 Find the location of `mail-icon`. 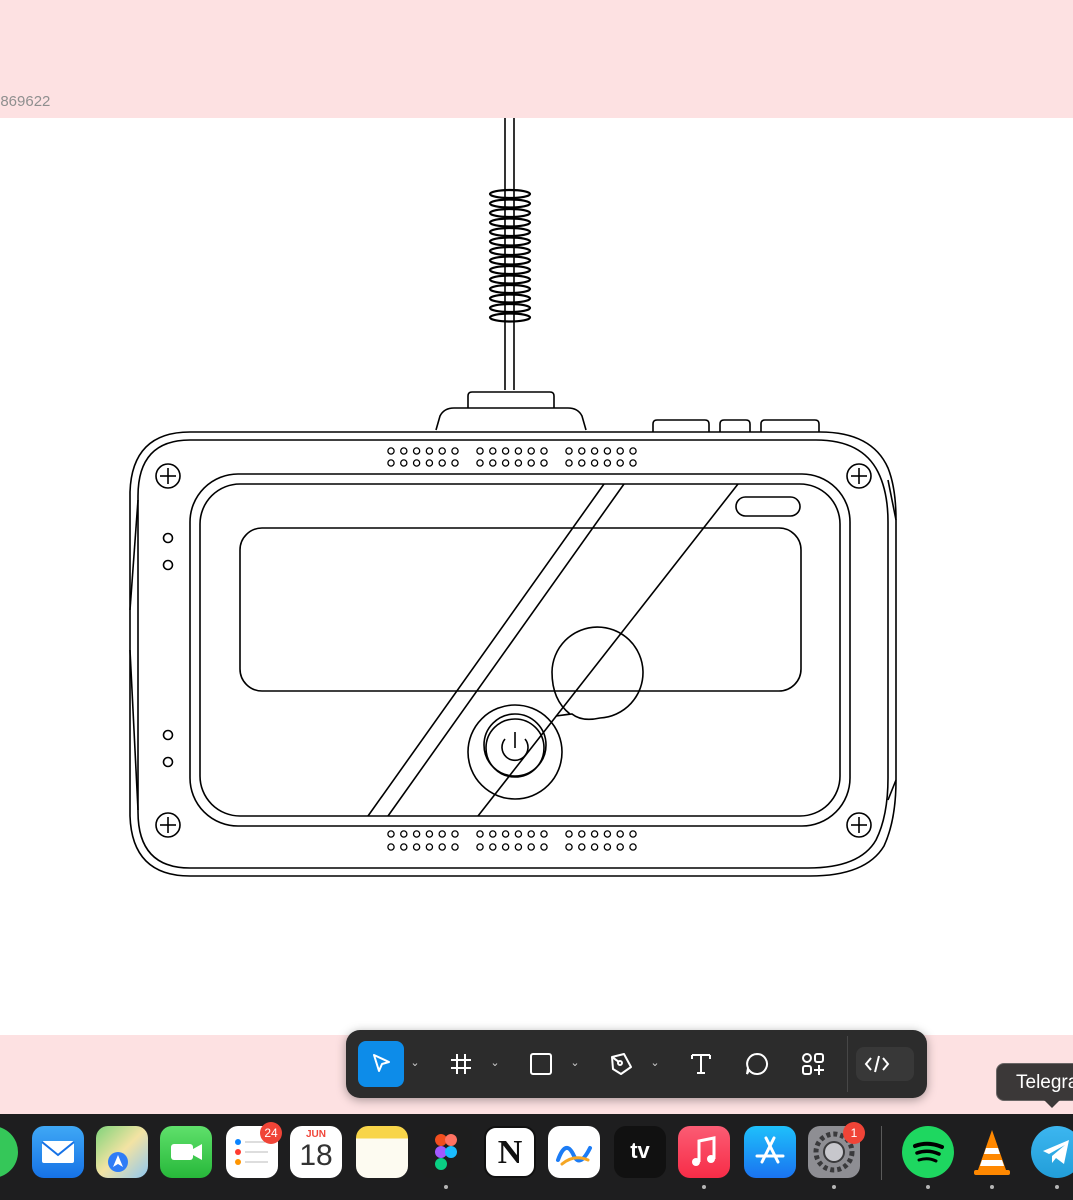

mail-icon is located at coordinates (58, 1152).